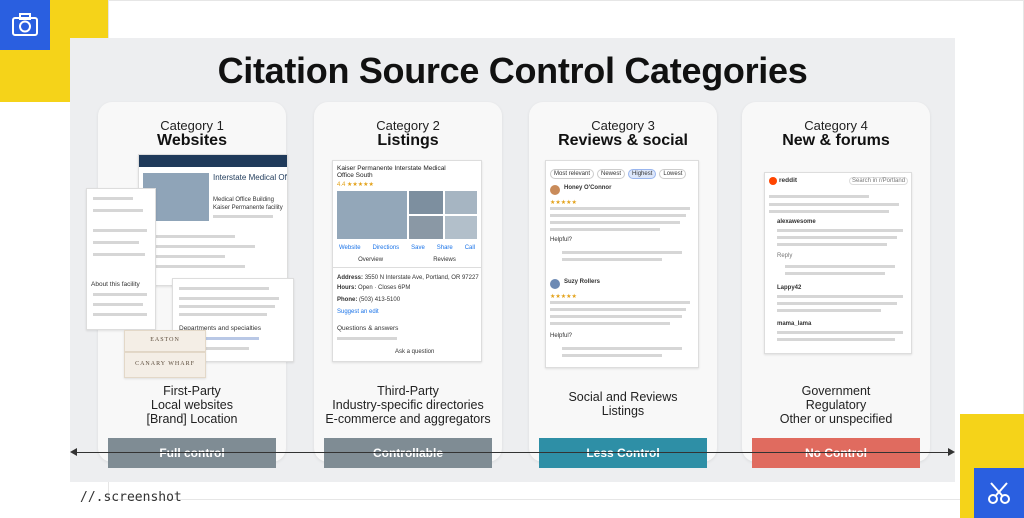  What do you see at coordinates (368, 328) in the screenshot?
I see `qa-heading: Questions & answers` at bounding box center [368, 328].